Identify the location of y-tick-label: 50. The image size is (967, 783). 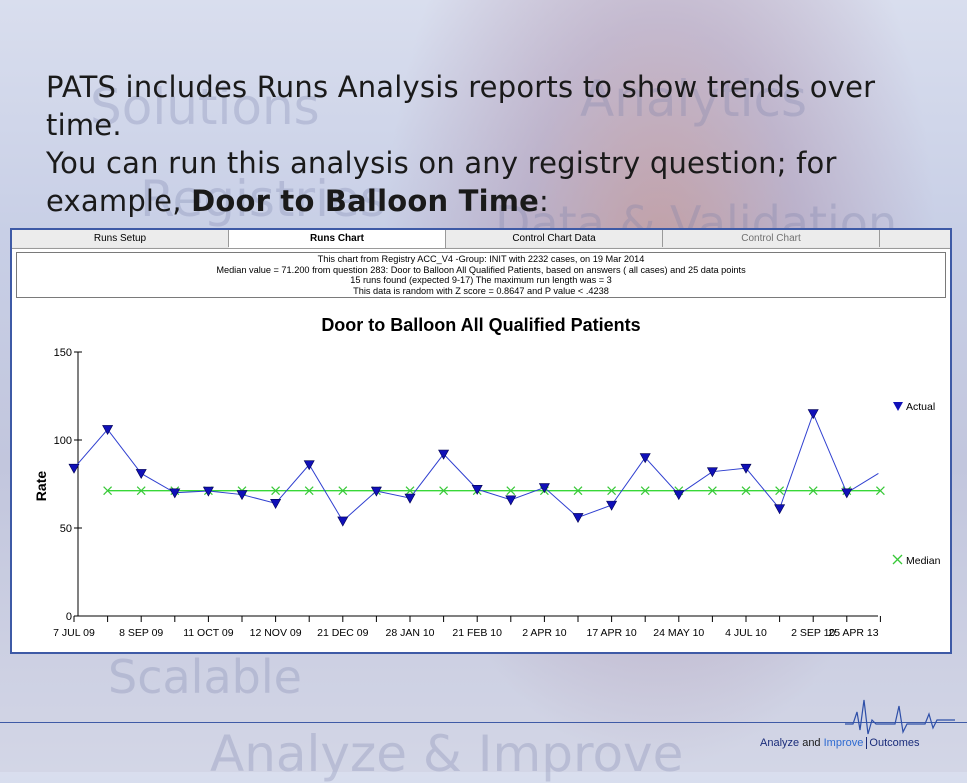
(66, 529).